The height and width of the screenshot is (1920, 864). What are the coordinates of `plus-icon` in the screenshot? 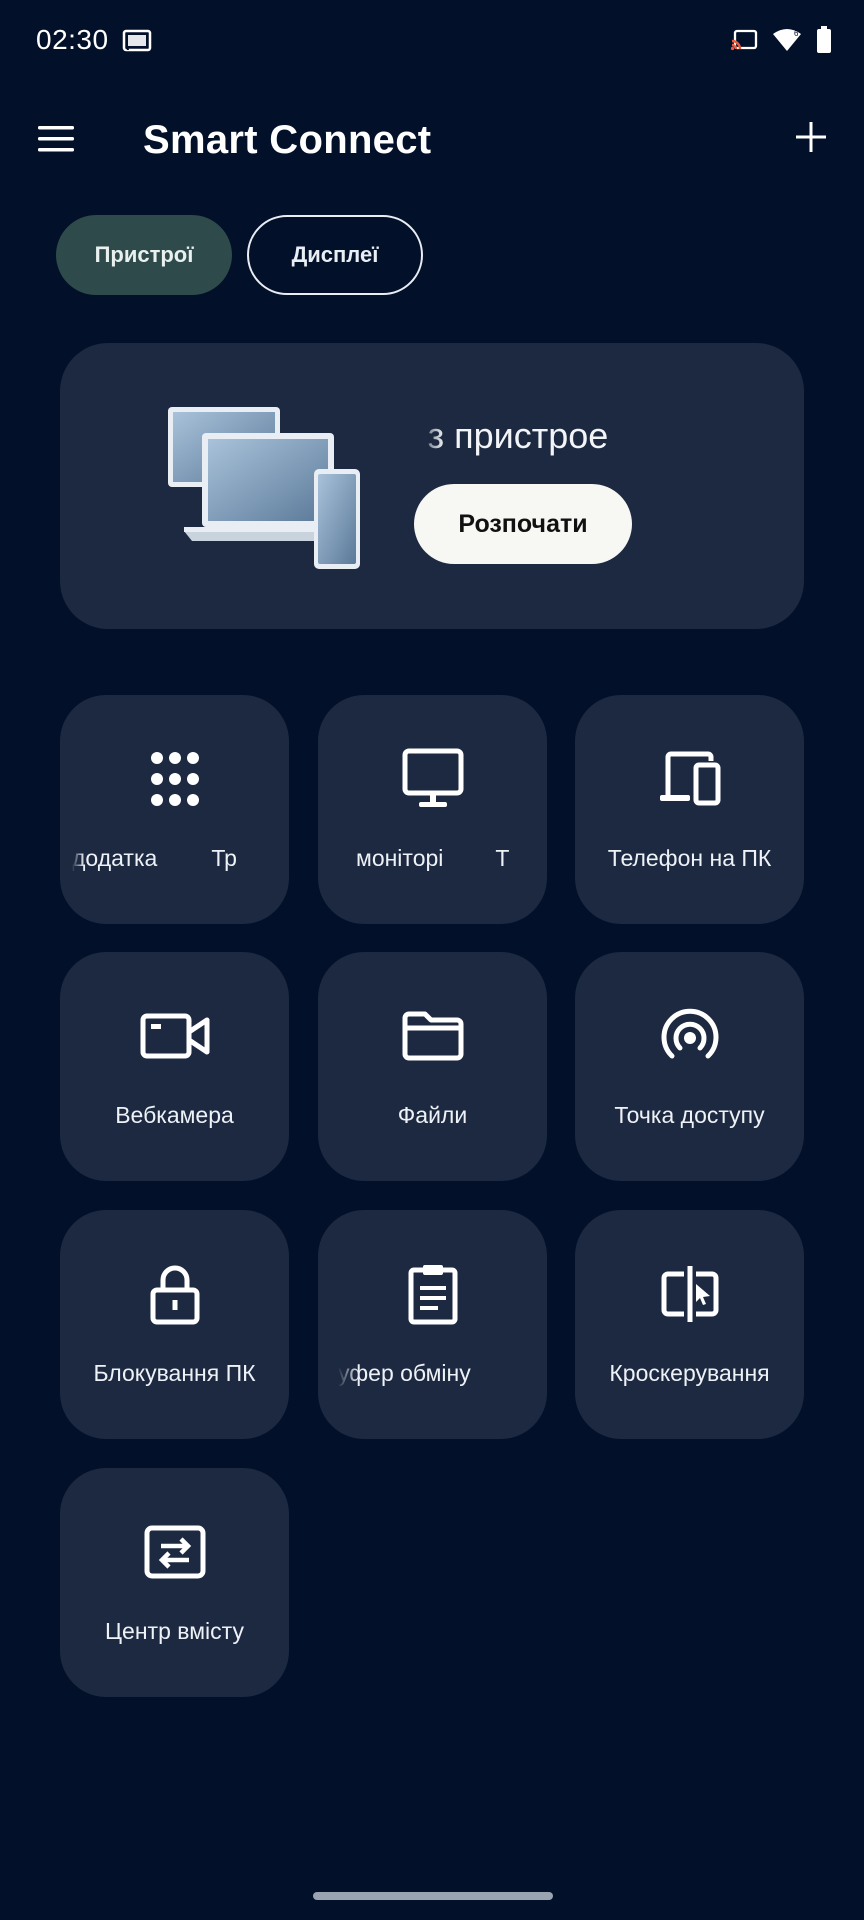 It's located at (811, 137).